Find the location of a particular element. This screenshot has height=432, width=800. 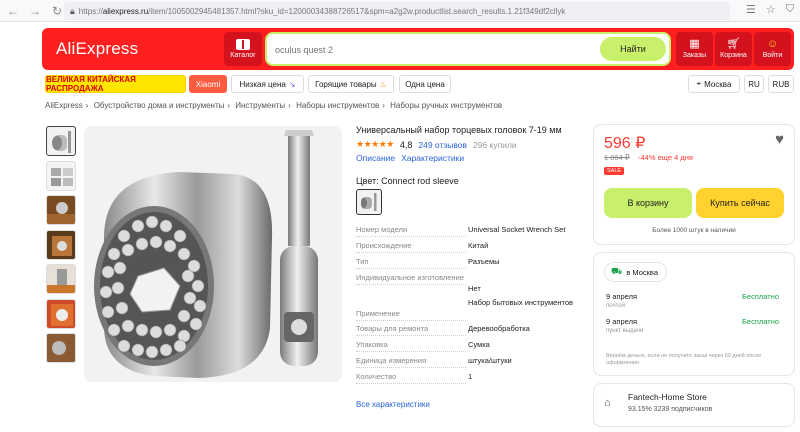

search-box: Найти is located at coordinates (468, 49).